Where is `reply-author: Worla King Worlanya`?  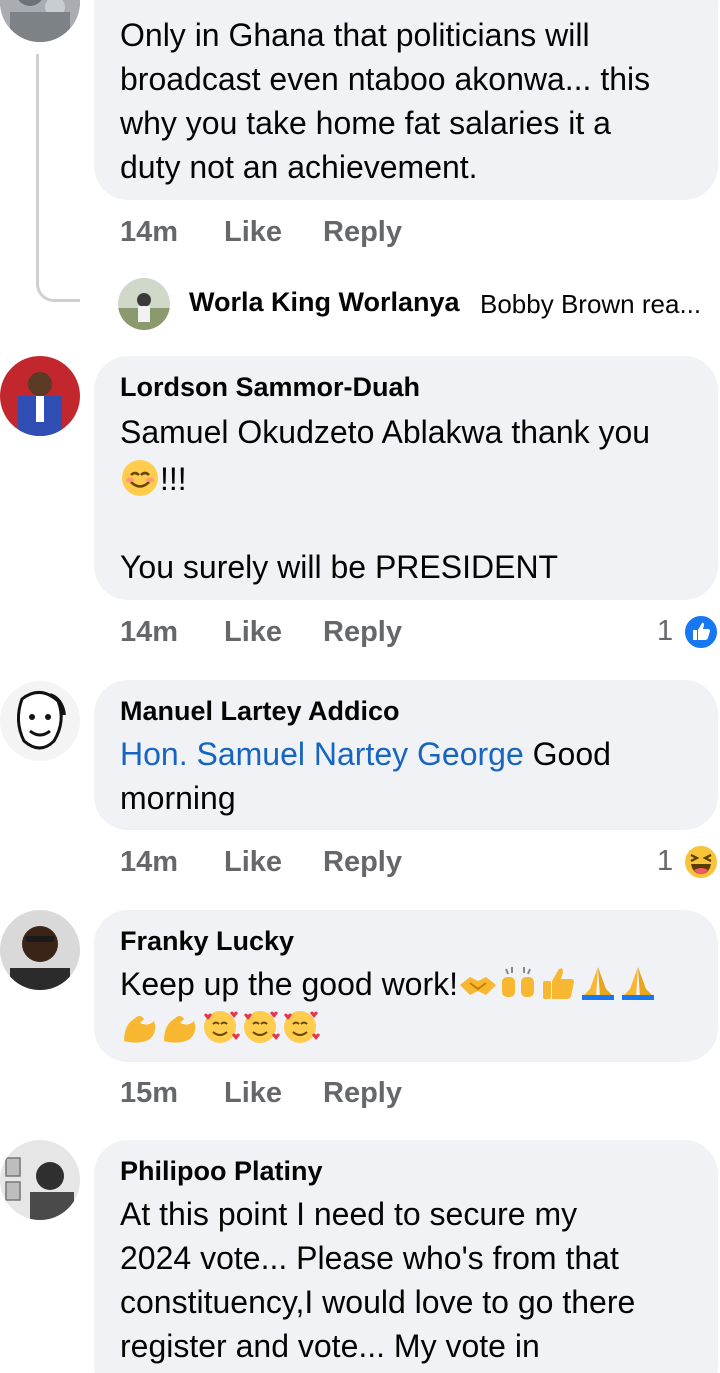
reply-author: Worla King Worlanya is located at coordinates (324, 302).